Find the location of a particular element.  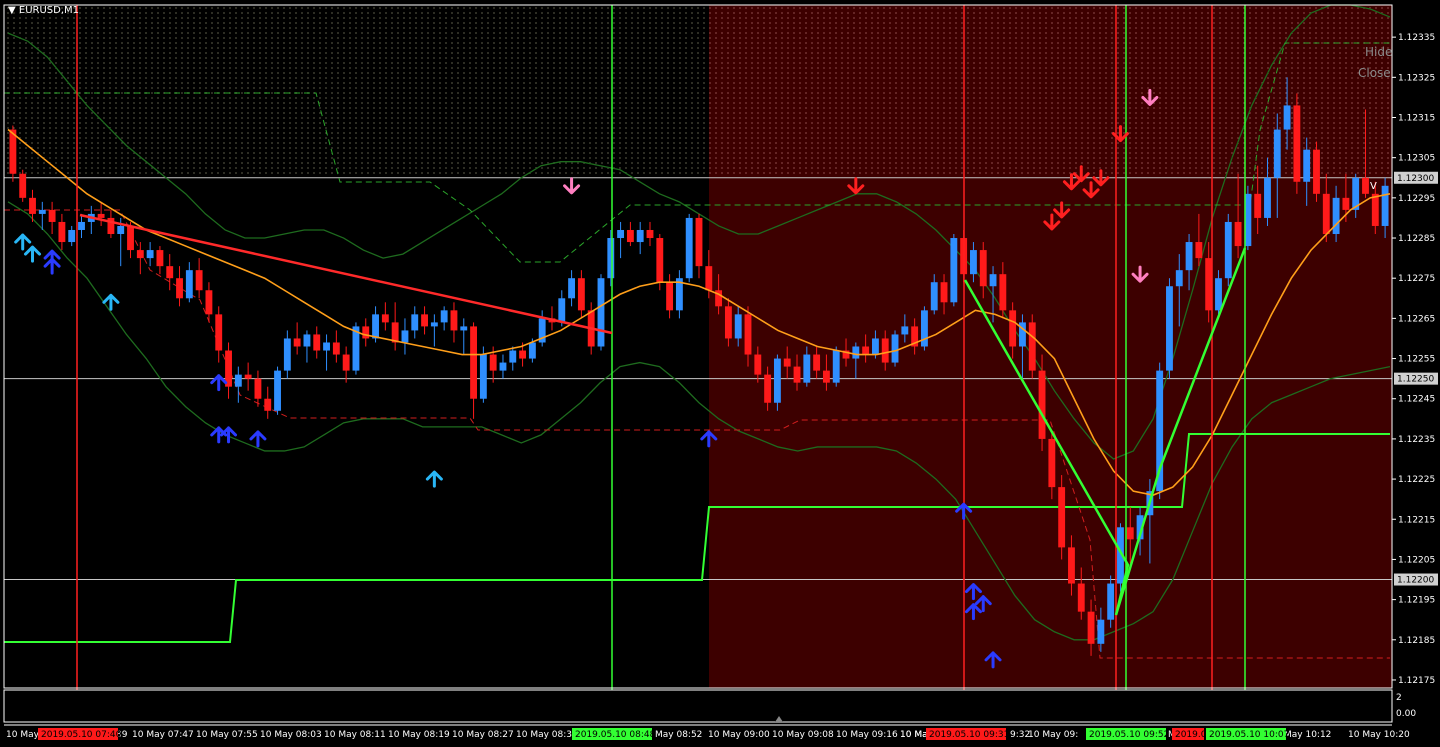

time-marker-label: 2019.05.10 07:40 is located at coordinates (81, 735).